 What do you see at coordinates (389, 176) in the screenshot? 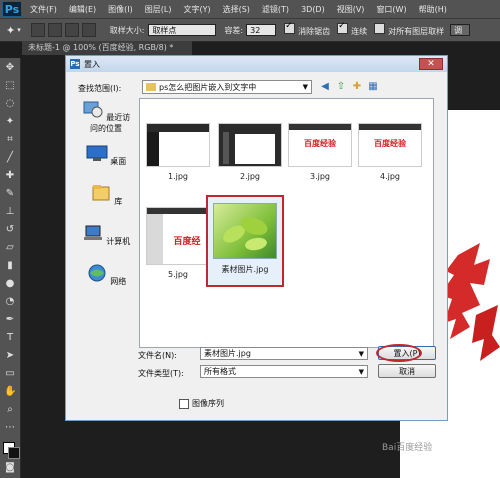
I see `file-name: 4.jpg` at bounding box center [389, 176].